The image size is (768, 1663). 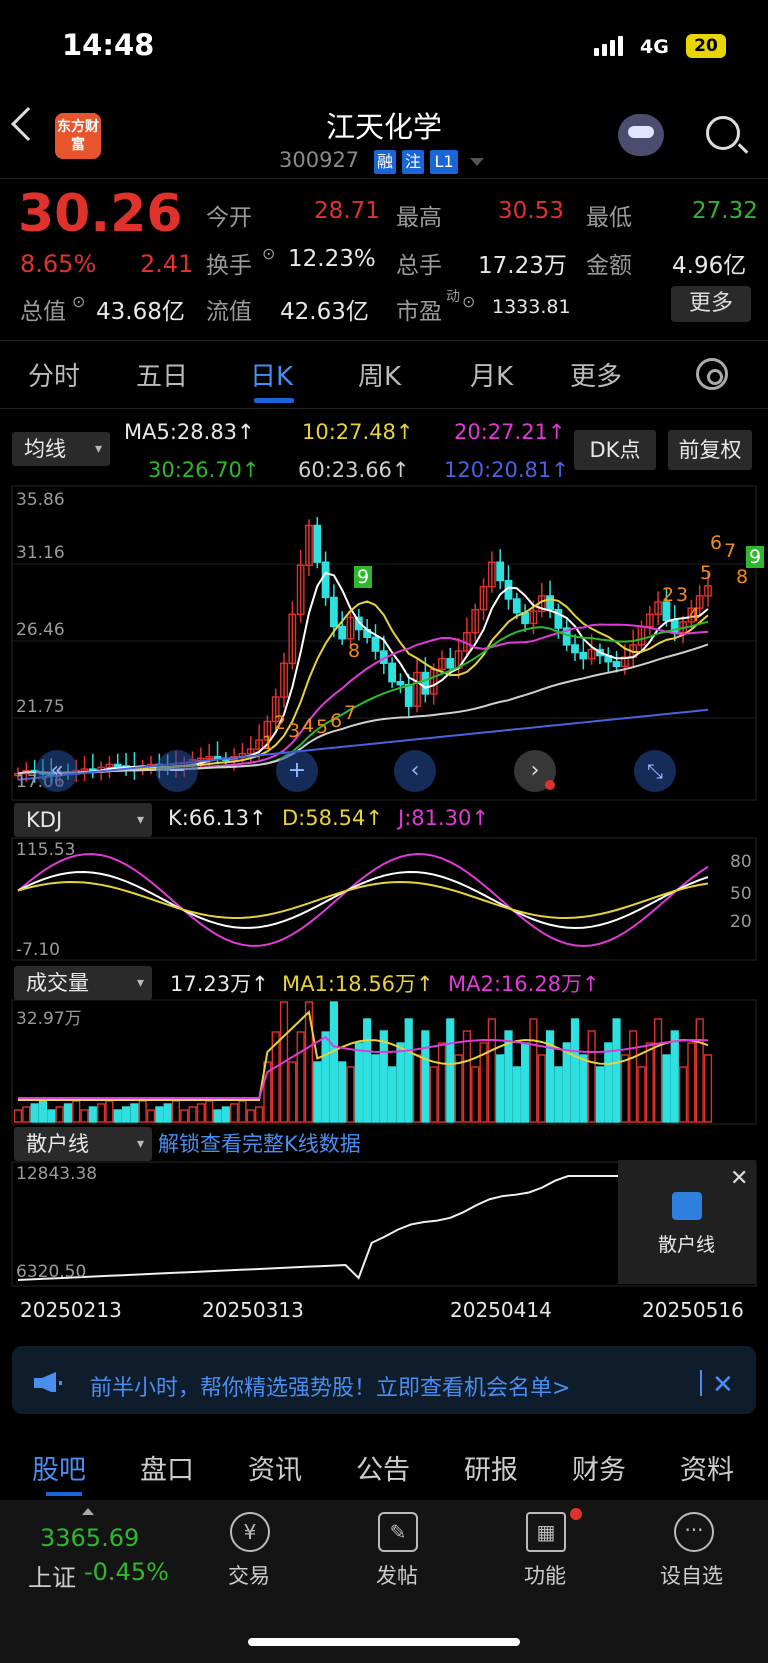 What do you see at coordinates (383, 1467) in the screenshot?
I see `tab-announce: 公告` at bounding box center [383, 1467].